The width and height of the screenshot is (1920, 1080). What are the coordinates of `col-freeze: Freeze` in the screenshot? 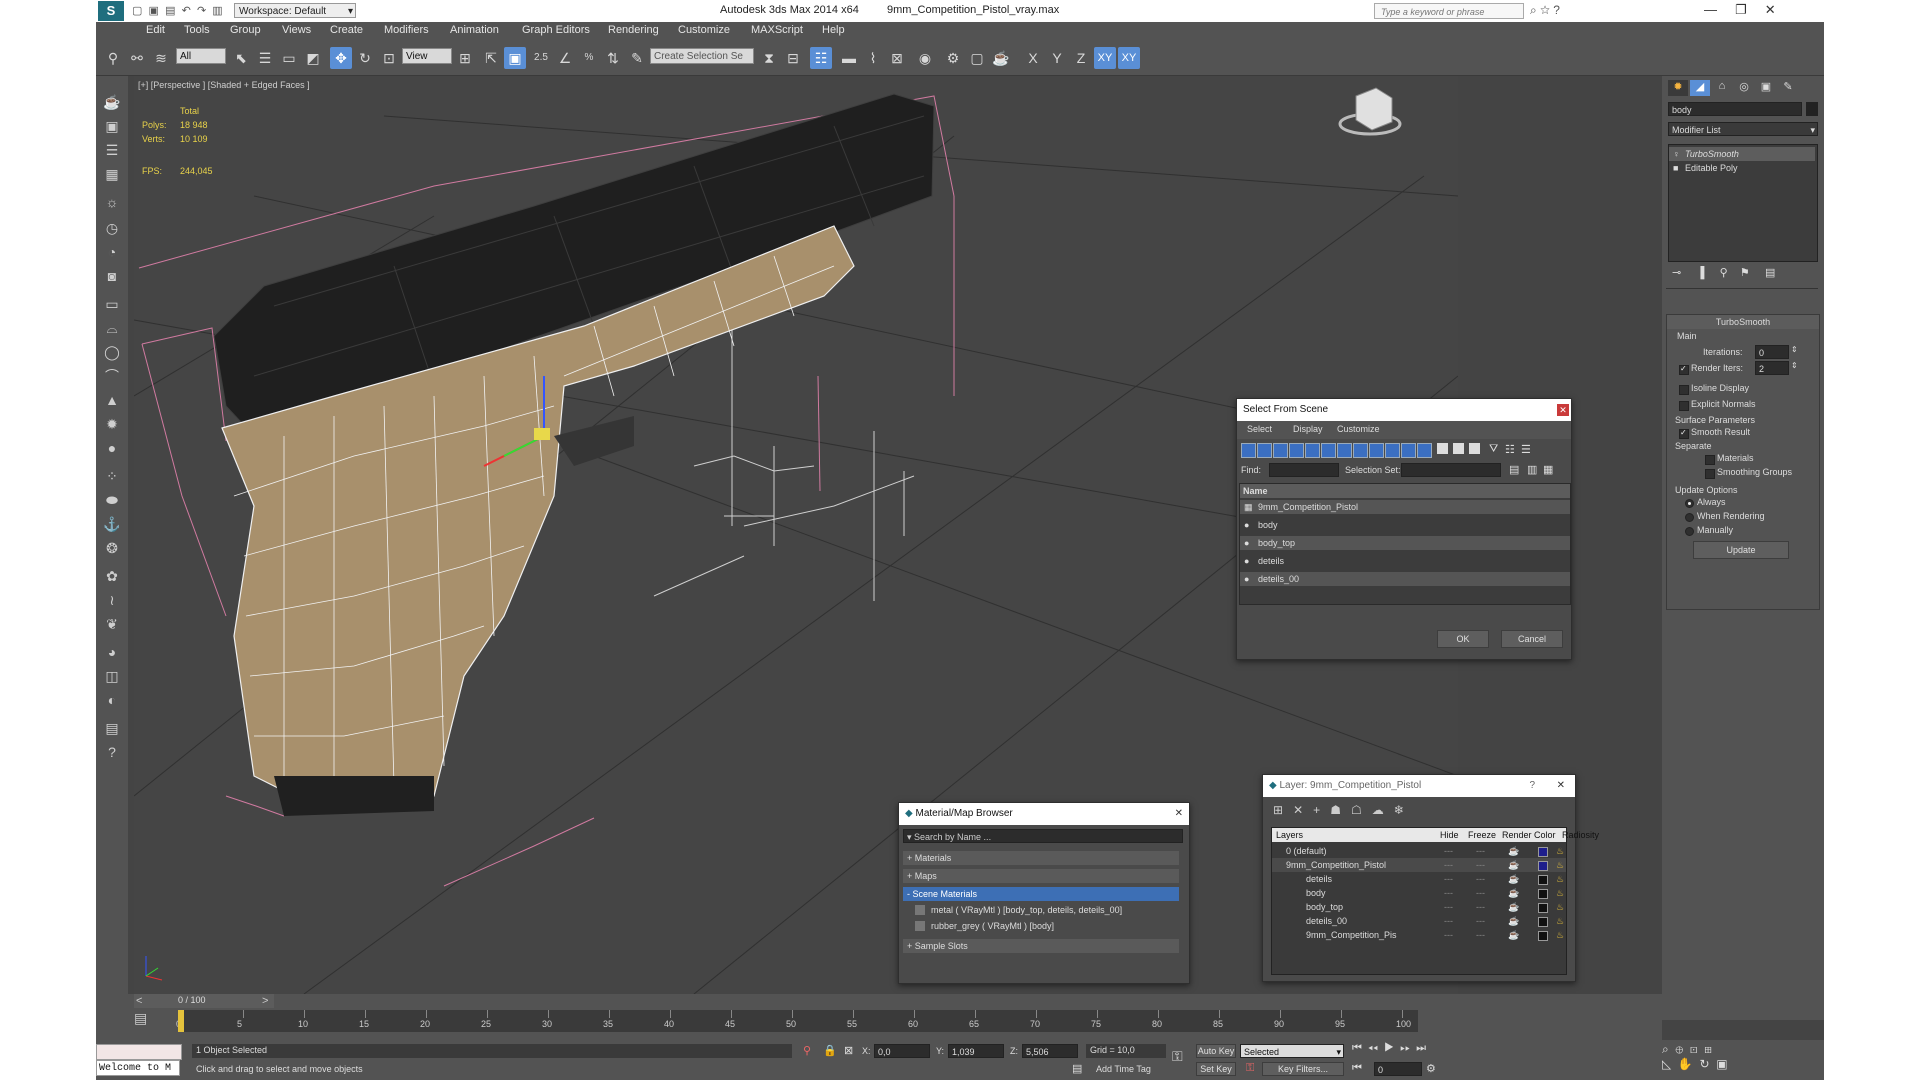 It's located at (1482, 835).